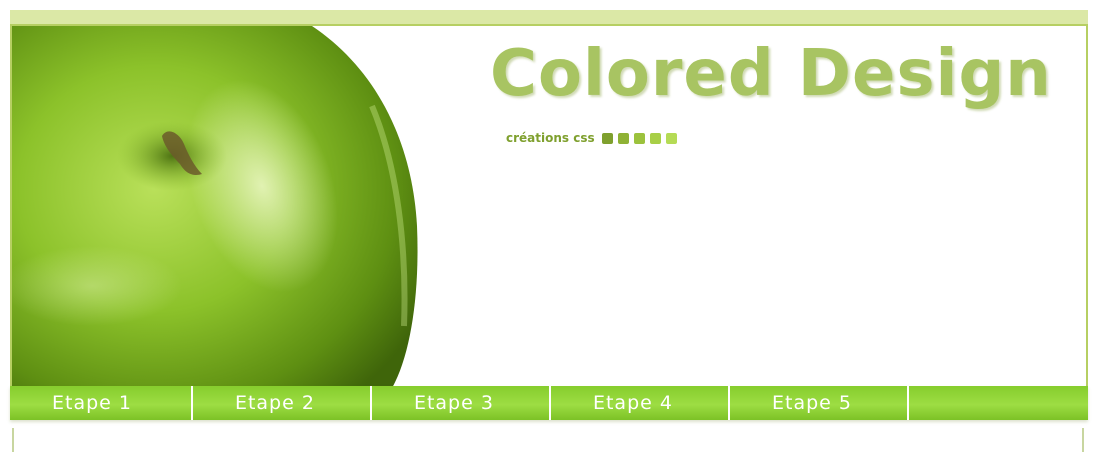  I want to click on nav-item-etape-5: Etape 5, so click(819, 403).